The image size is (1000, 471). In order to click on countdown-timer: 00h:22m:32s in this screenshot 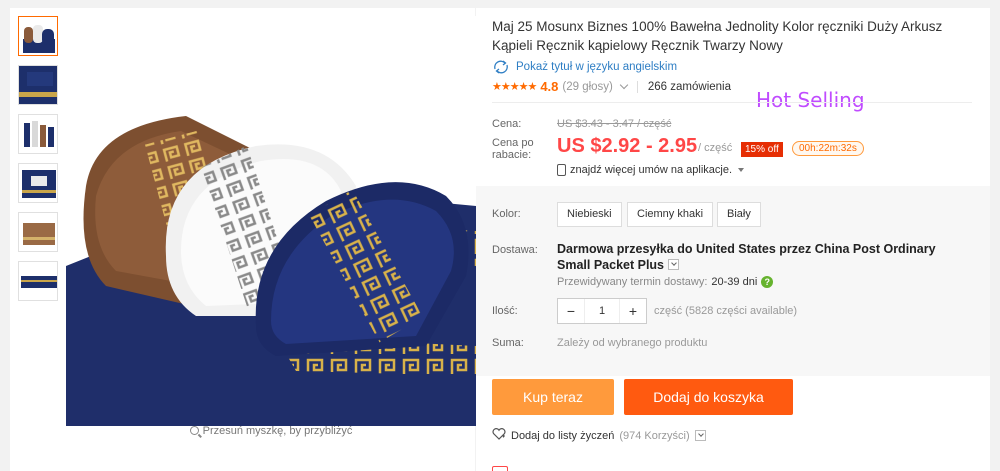, I will do `click(828, 148)`.